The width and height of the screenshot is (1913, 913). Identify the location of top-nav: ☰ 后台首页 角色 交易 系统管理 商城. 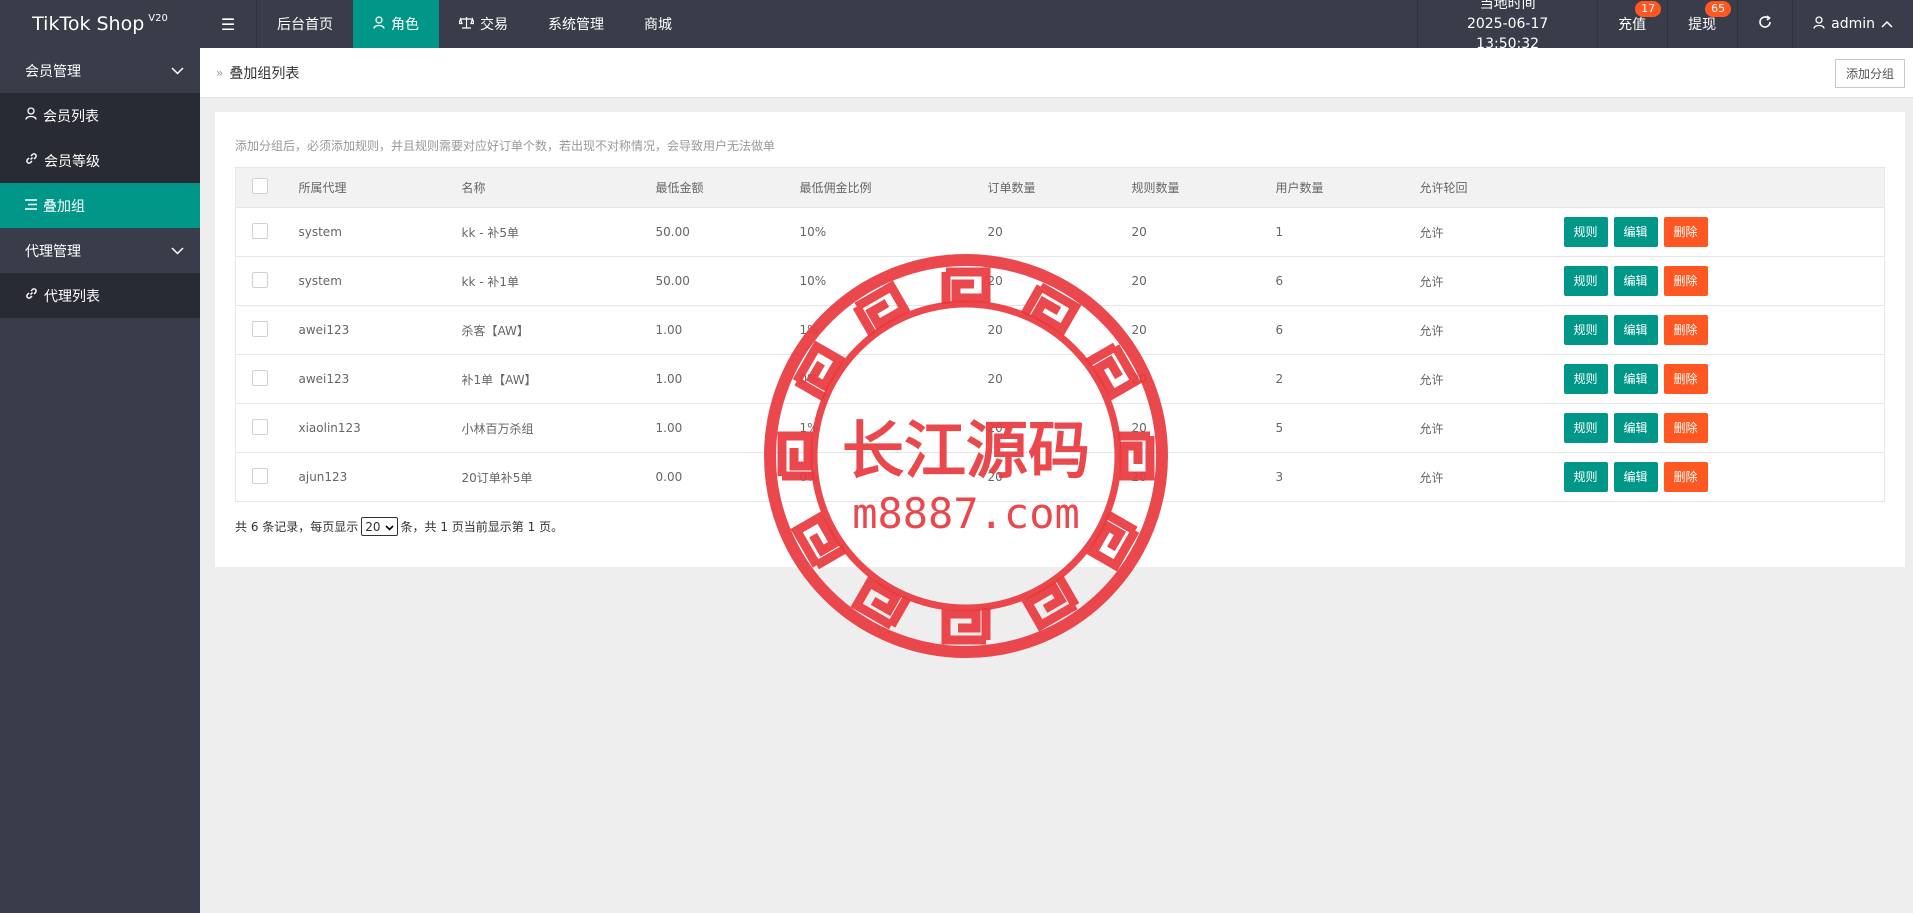
(446, 24).